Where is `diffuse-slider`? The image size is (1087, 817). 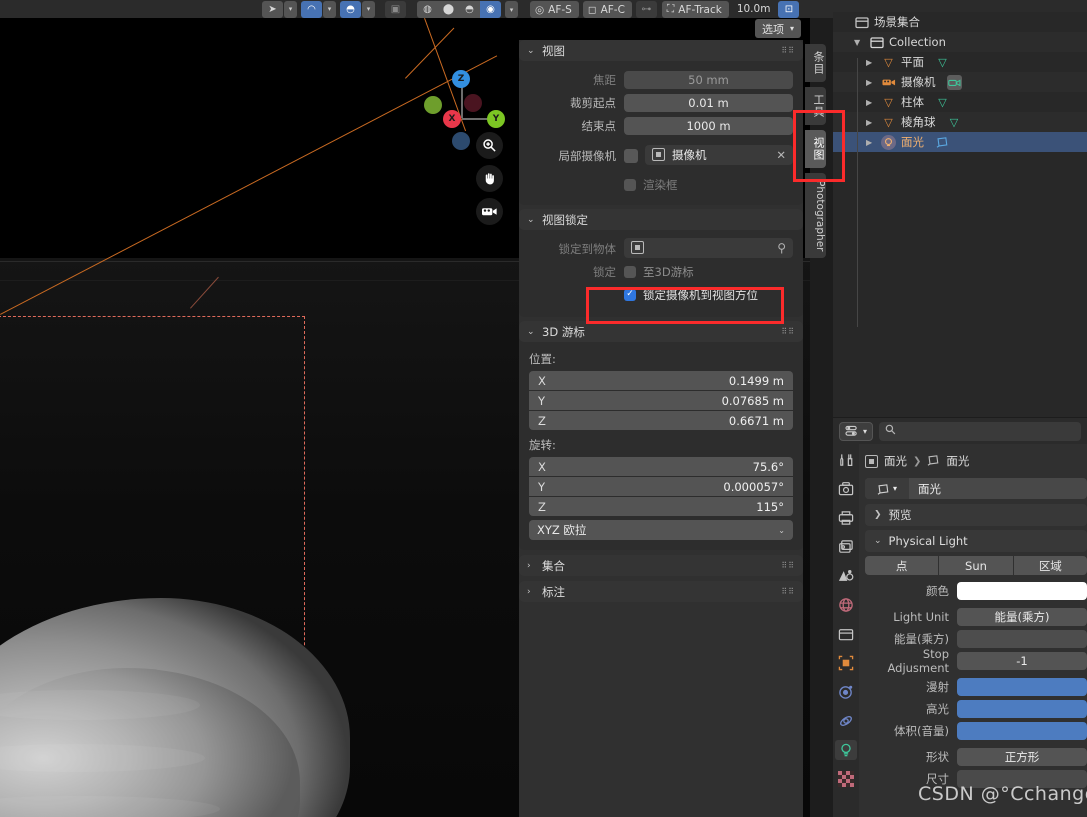 diffuse-slider is located at coordinates (1022, 687).